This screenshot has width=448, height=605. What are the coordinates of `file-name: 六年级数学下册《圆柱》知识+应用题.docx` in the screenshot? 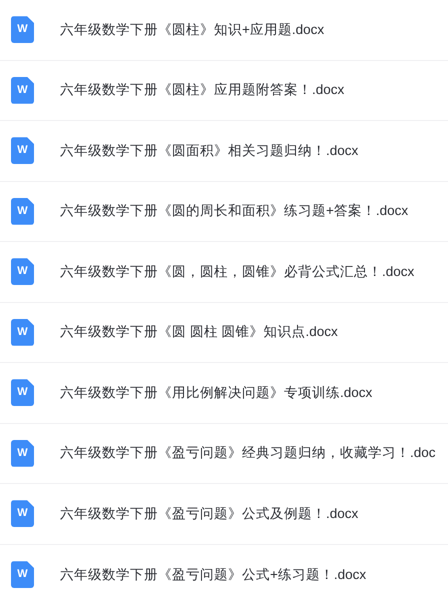 It's located at (192, 30).